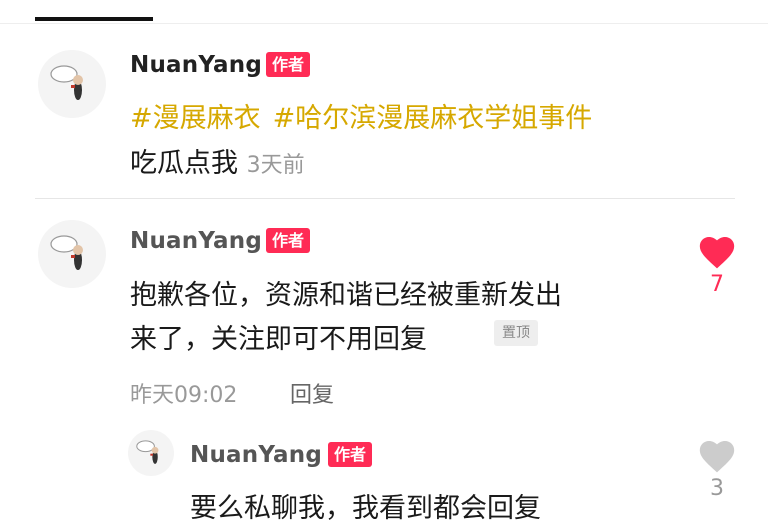 The width and height of the screenshot is (768, 525). I want to click on hashtag-row: #漫展麻衣 #哈尔滨漫展麻衣学姐事件, so click(367, 115).